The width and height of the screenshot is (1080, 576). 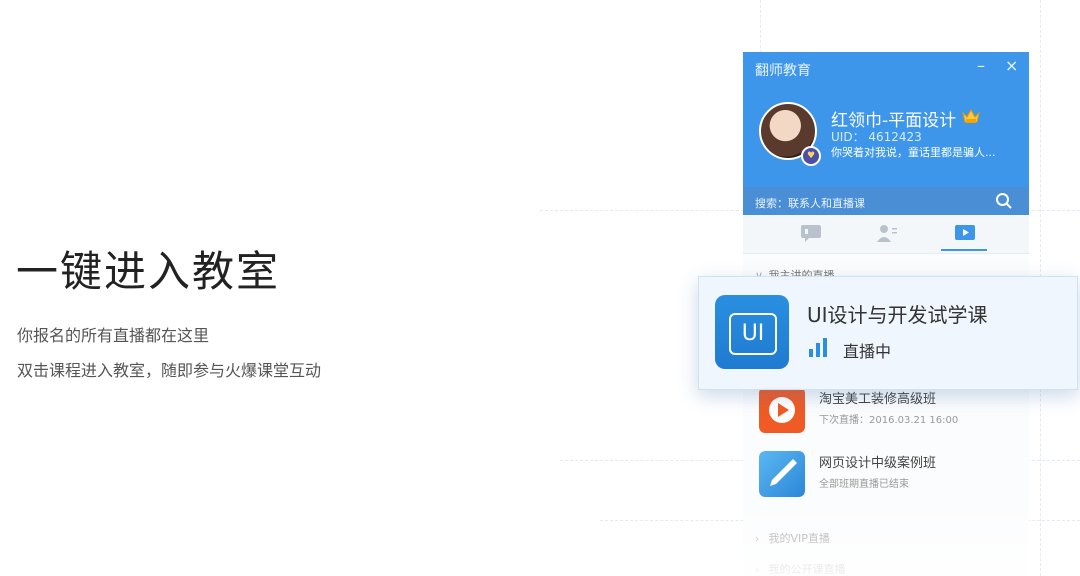 I want to click on section-label: 我的VIP直播, so click(x=799, y=538).